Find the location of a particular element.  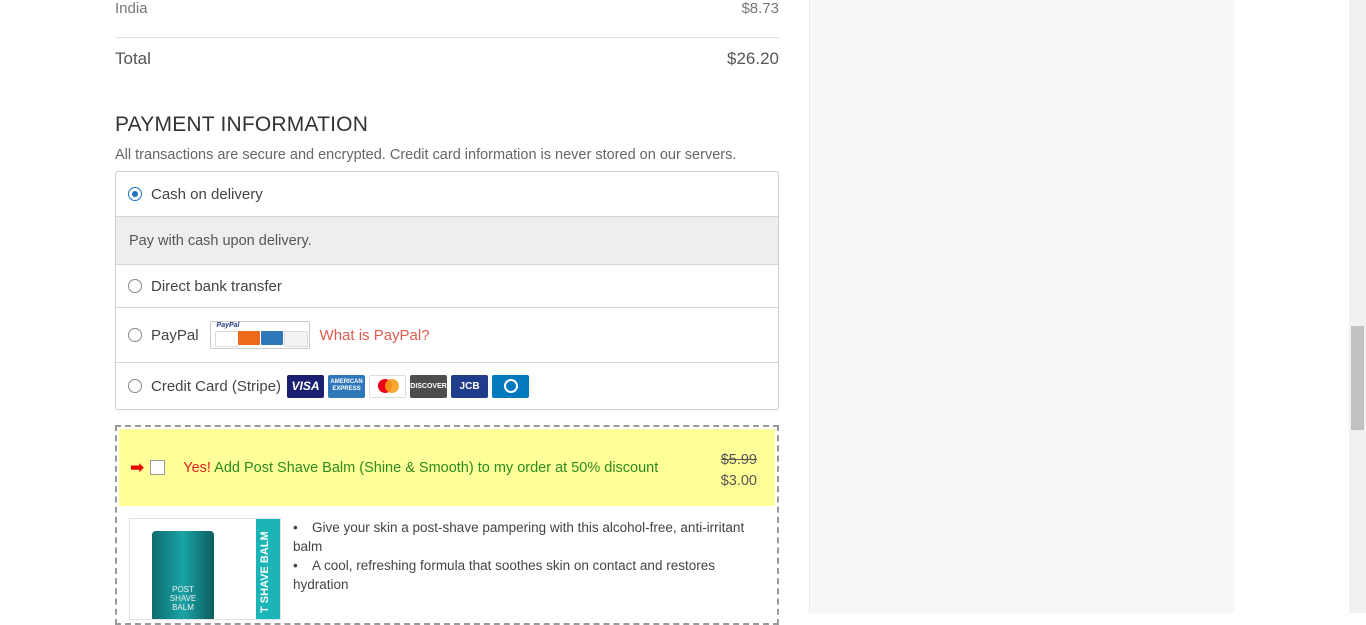

stripe-label: Credit Card (Stripe) is located at coordinates (216, 386).